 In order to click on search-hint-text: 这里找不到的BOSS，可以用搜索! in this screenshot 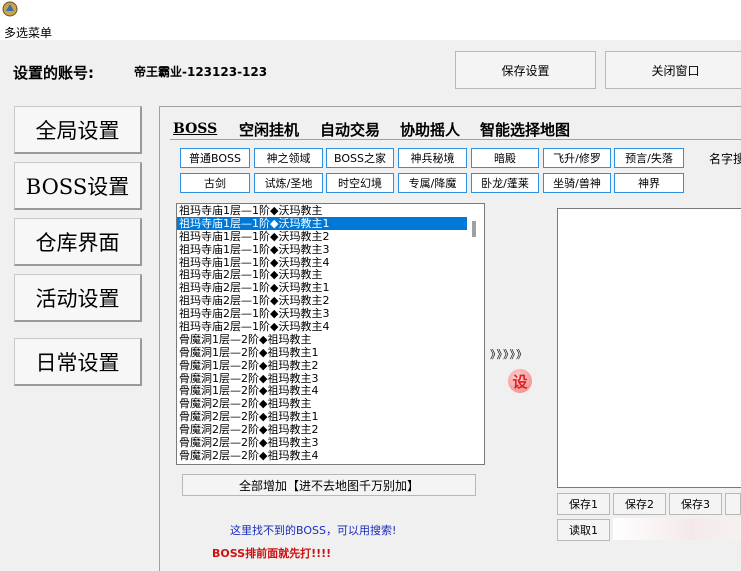, I will do `click(313, 530)`.